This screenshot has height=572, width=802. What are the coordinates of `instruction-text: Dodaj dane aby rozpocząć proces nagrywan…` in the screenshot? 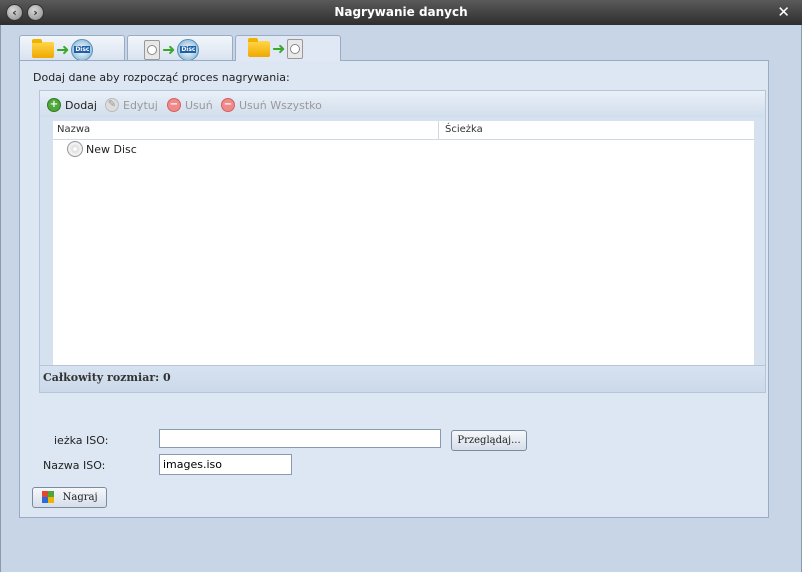 It's located at (161, 77).